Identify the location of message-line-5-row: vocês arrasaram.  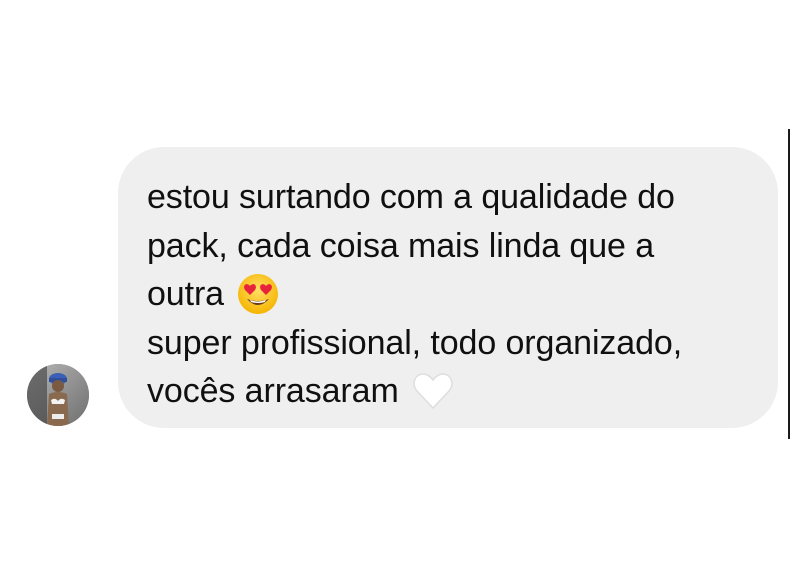
(448, 391).